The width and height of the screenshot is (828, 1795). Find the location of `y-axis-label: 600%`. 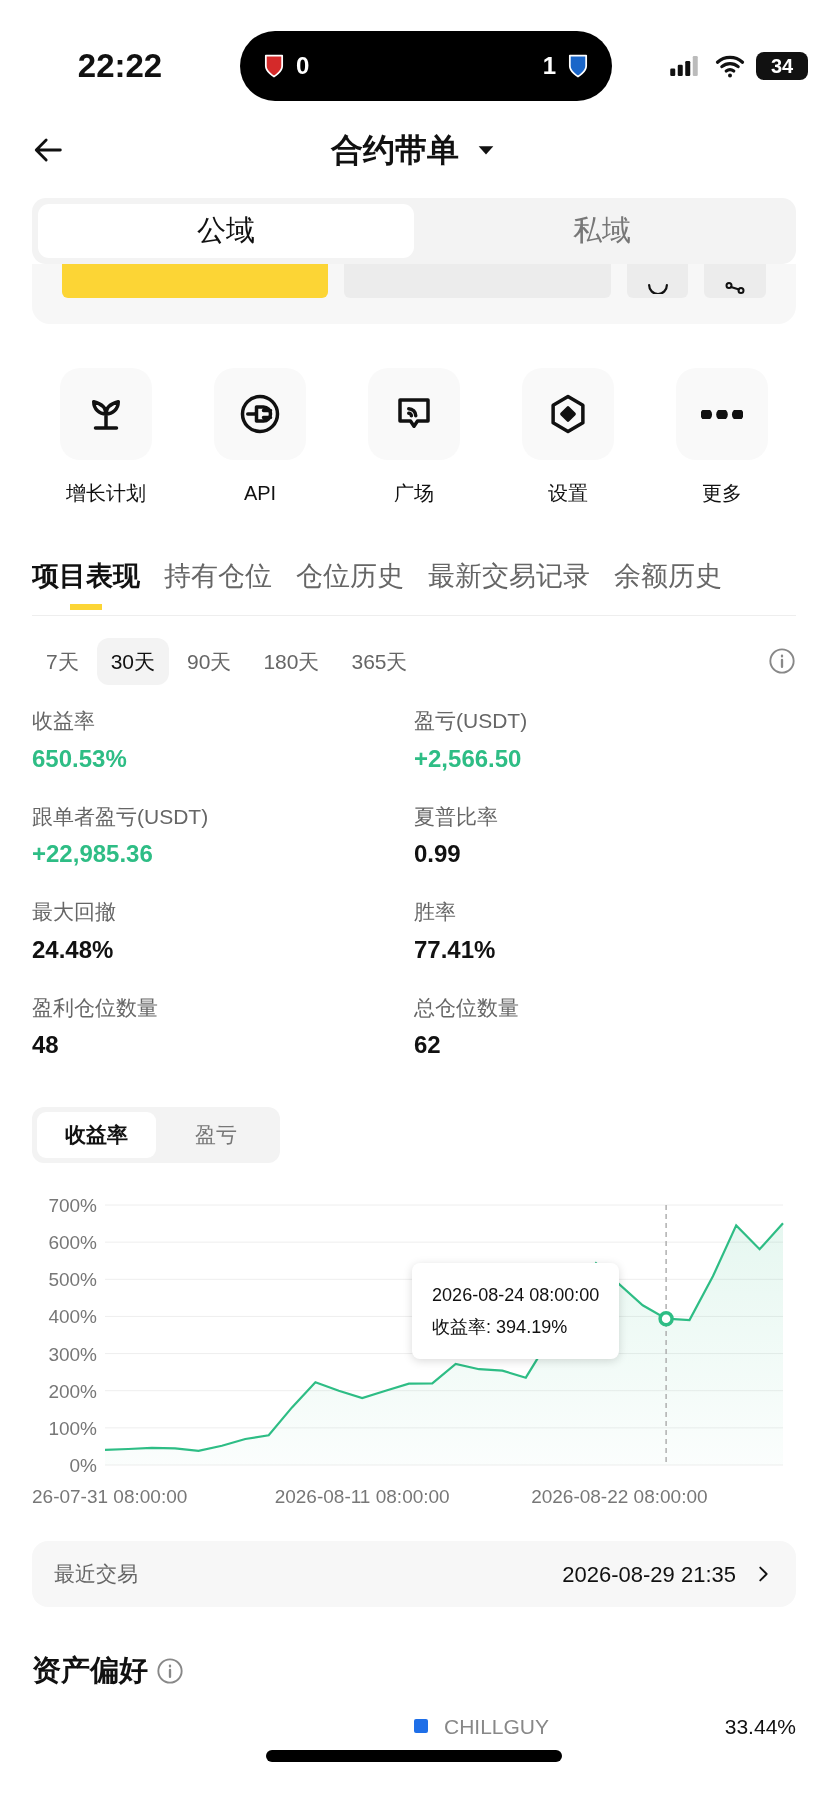

y-axis-label: 600% is located at coordinates (72, 1243).